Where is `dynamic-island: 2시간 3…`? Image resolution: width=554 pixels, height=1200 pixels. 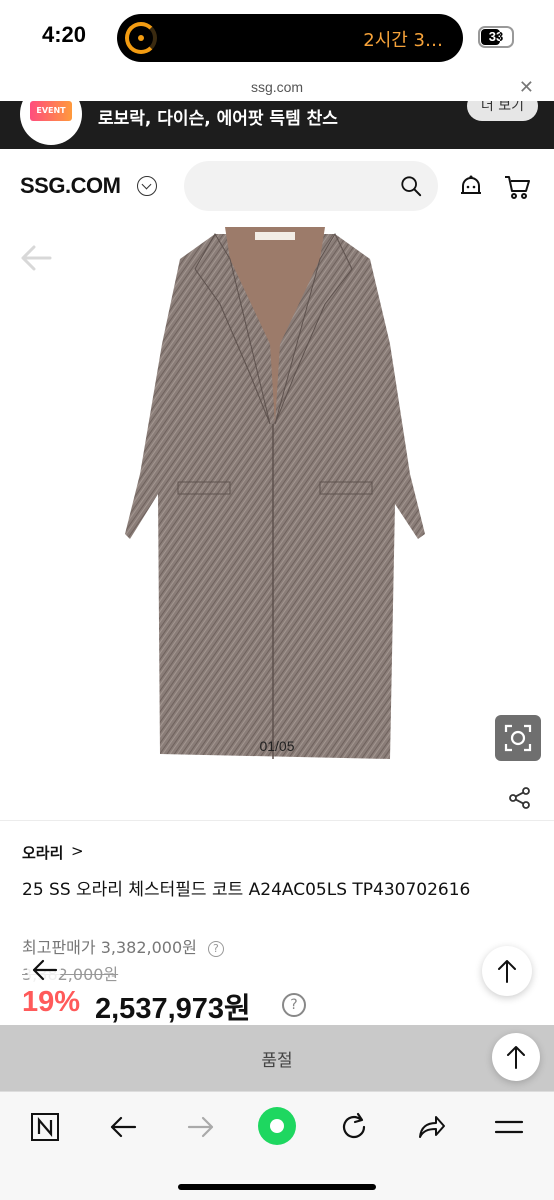
dynamic-island: 2시간 3… is located at coordinates (290, 38).